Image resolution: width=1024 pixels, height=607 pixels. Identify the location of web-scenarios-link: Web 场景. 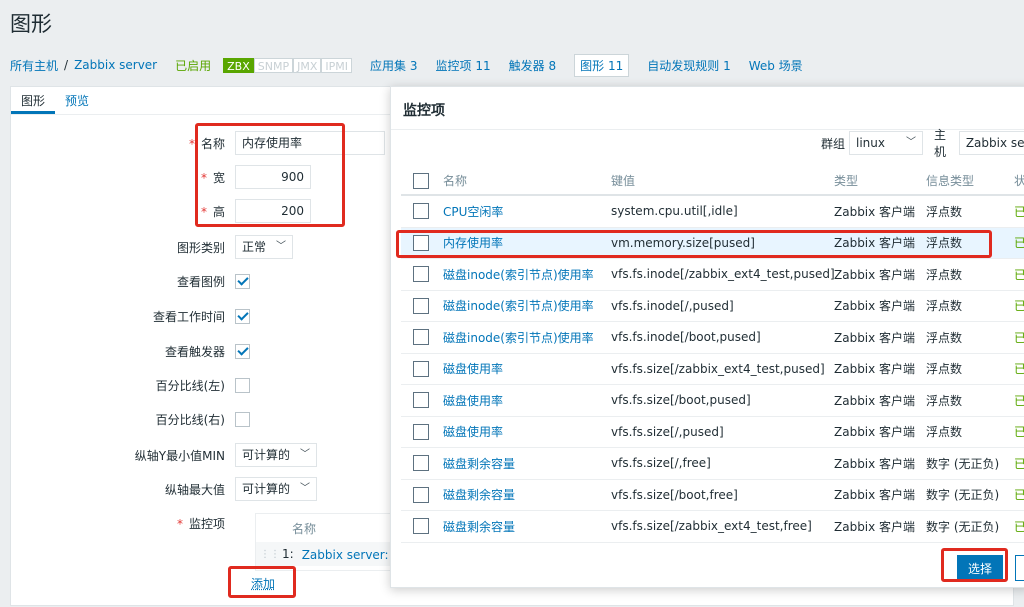
(776, 65).